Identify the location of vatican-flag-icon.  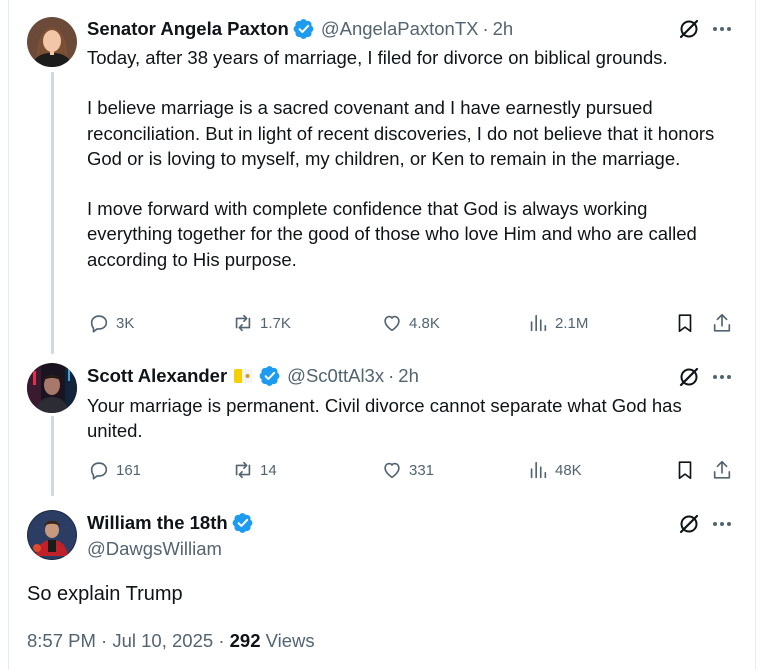
(243, 376).